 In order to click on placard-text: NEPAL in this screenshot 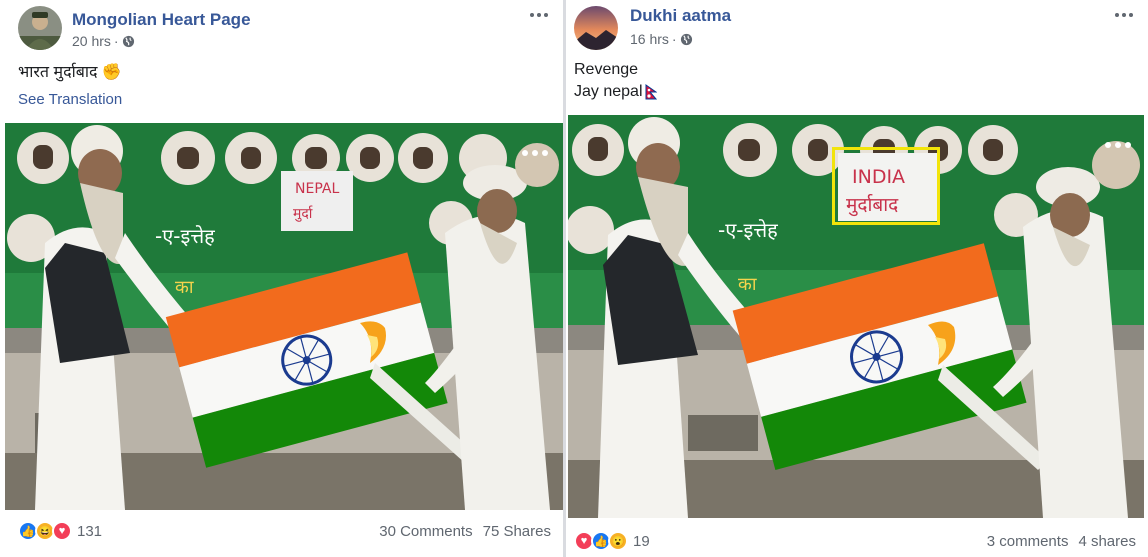, I will do `click(317, 189)`.